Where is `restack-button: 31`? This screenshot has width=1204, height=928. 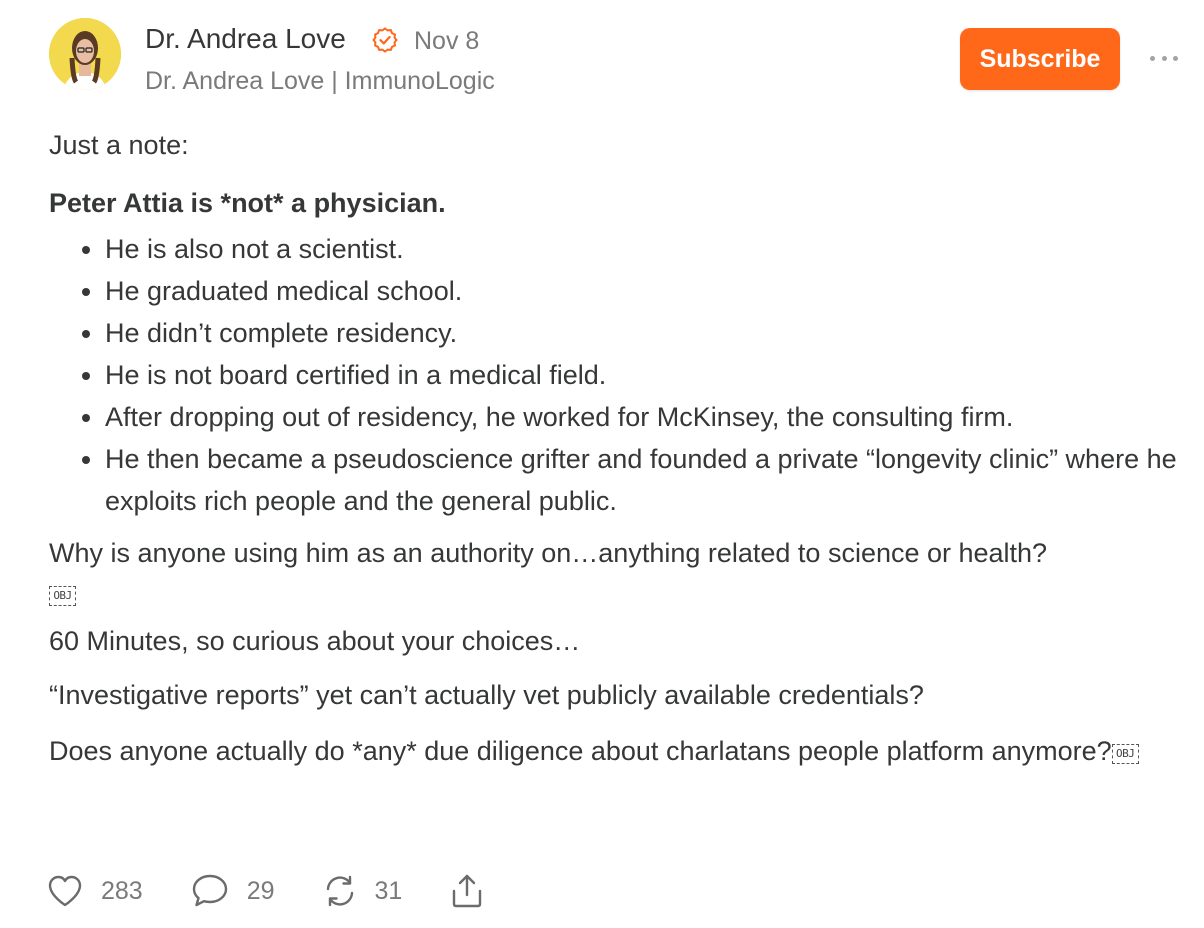
restack-button: 31 is located at coordinates (363, 891).